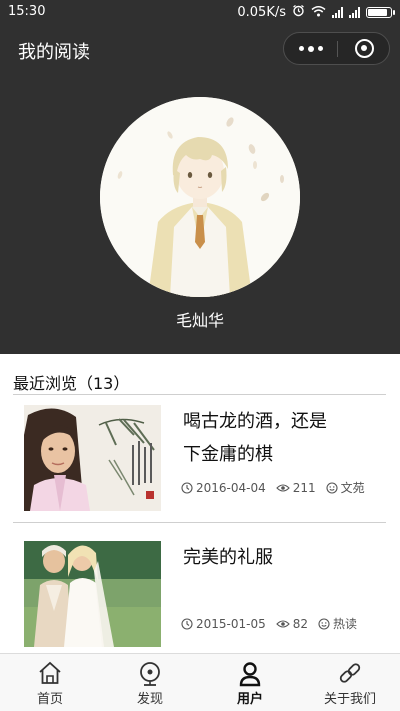 Image resolution: width=400 pixels, height=711 pixels. I want to click on home-icon, so click(50, 672).